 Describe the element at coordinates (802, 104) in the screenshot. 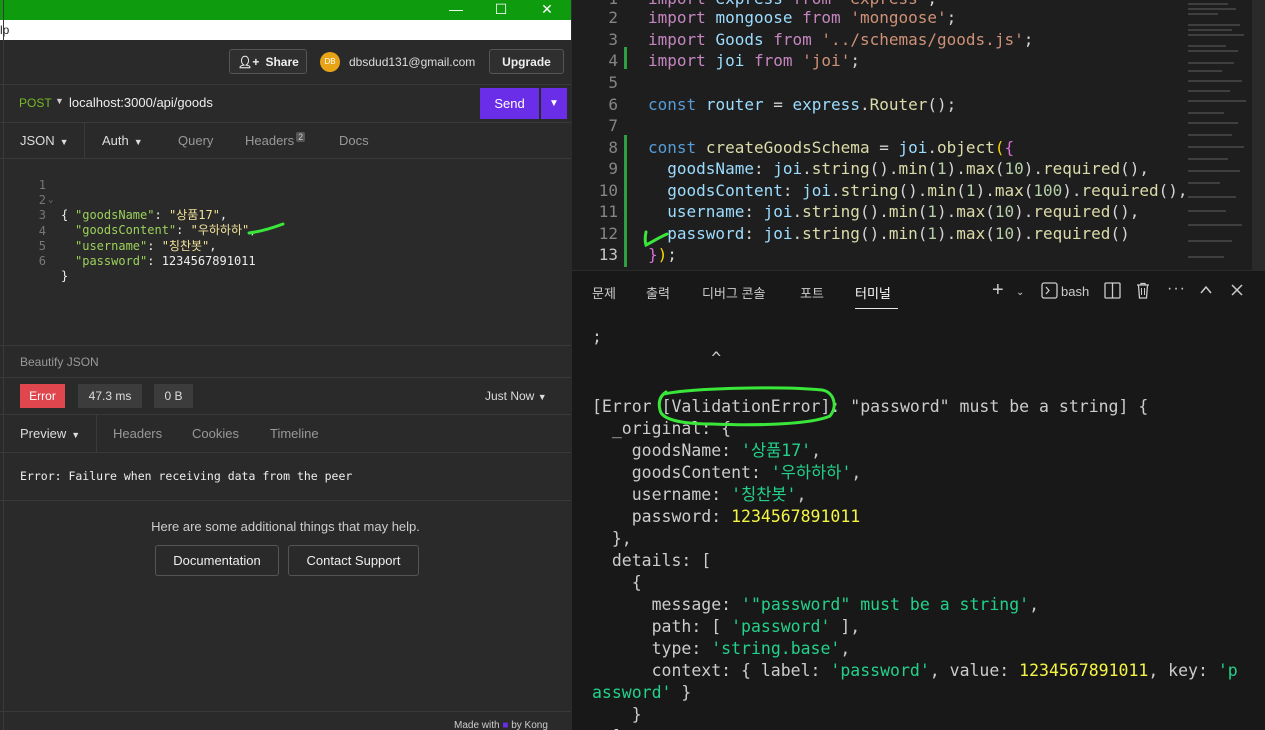

I see `code-text: const router = express.Router();` at that location.